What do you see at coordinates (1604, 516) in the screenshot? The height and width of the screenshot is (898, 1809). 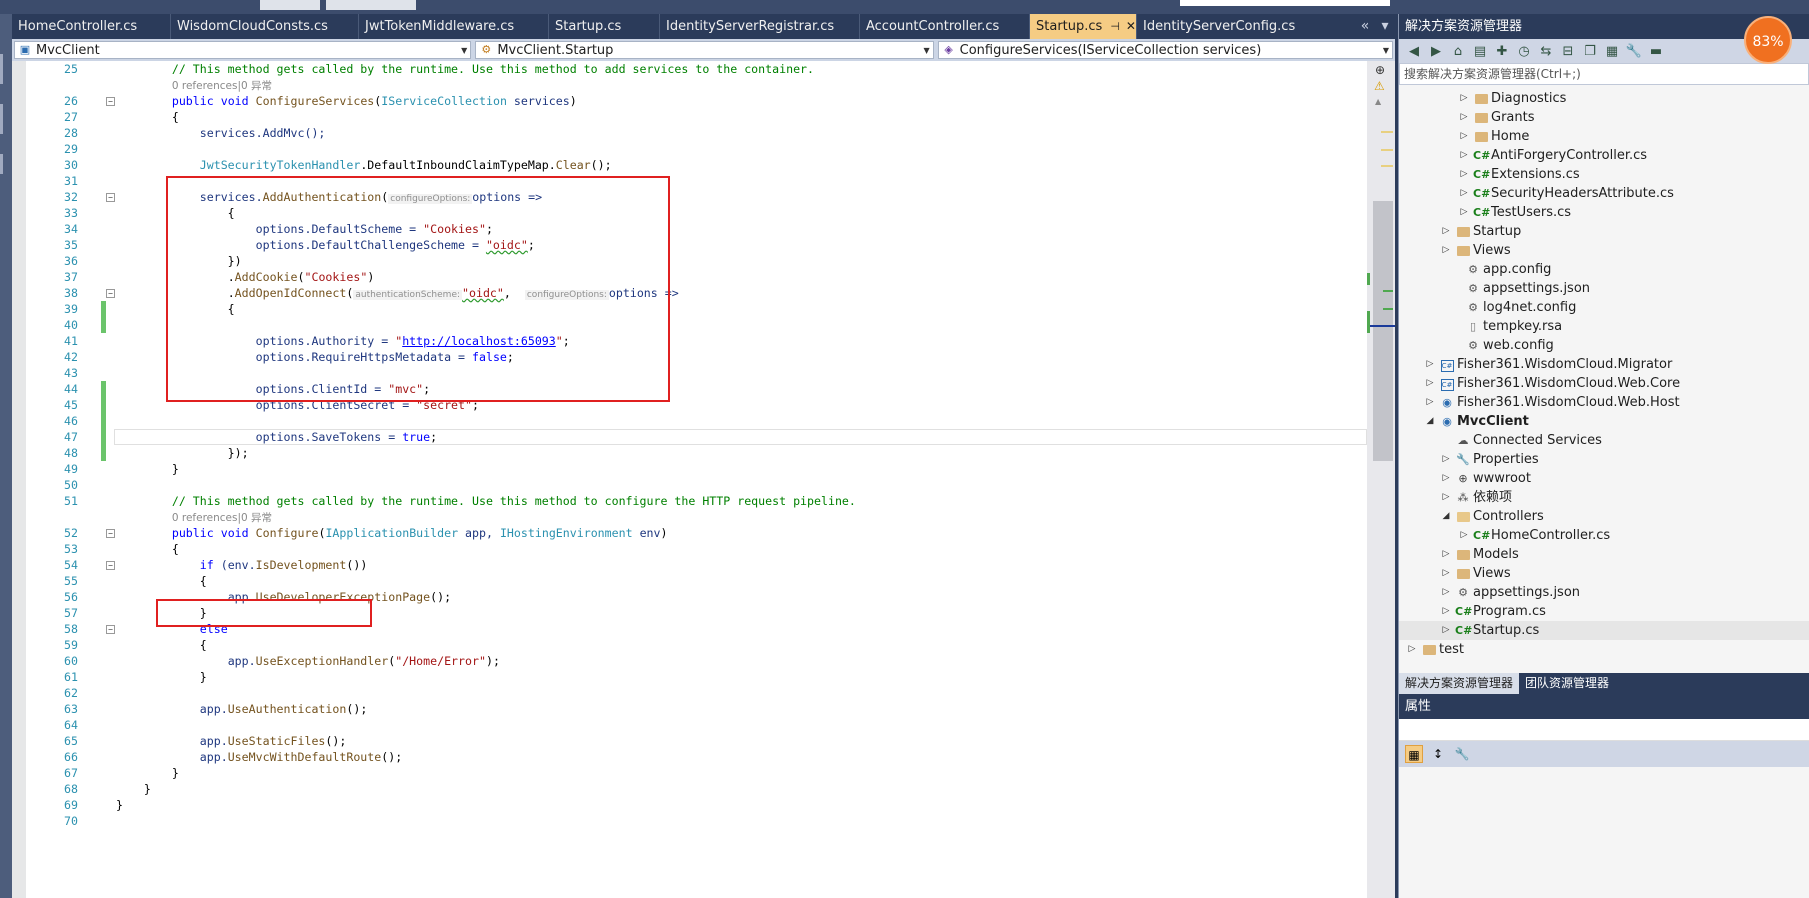 I see `tree-item-controllers: ◢ Controllers` at bounding box center [1604, 516].